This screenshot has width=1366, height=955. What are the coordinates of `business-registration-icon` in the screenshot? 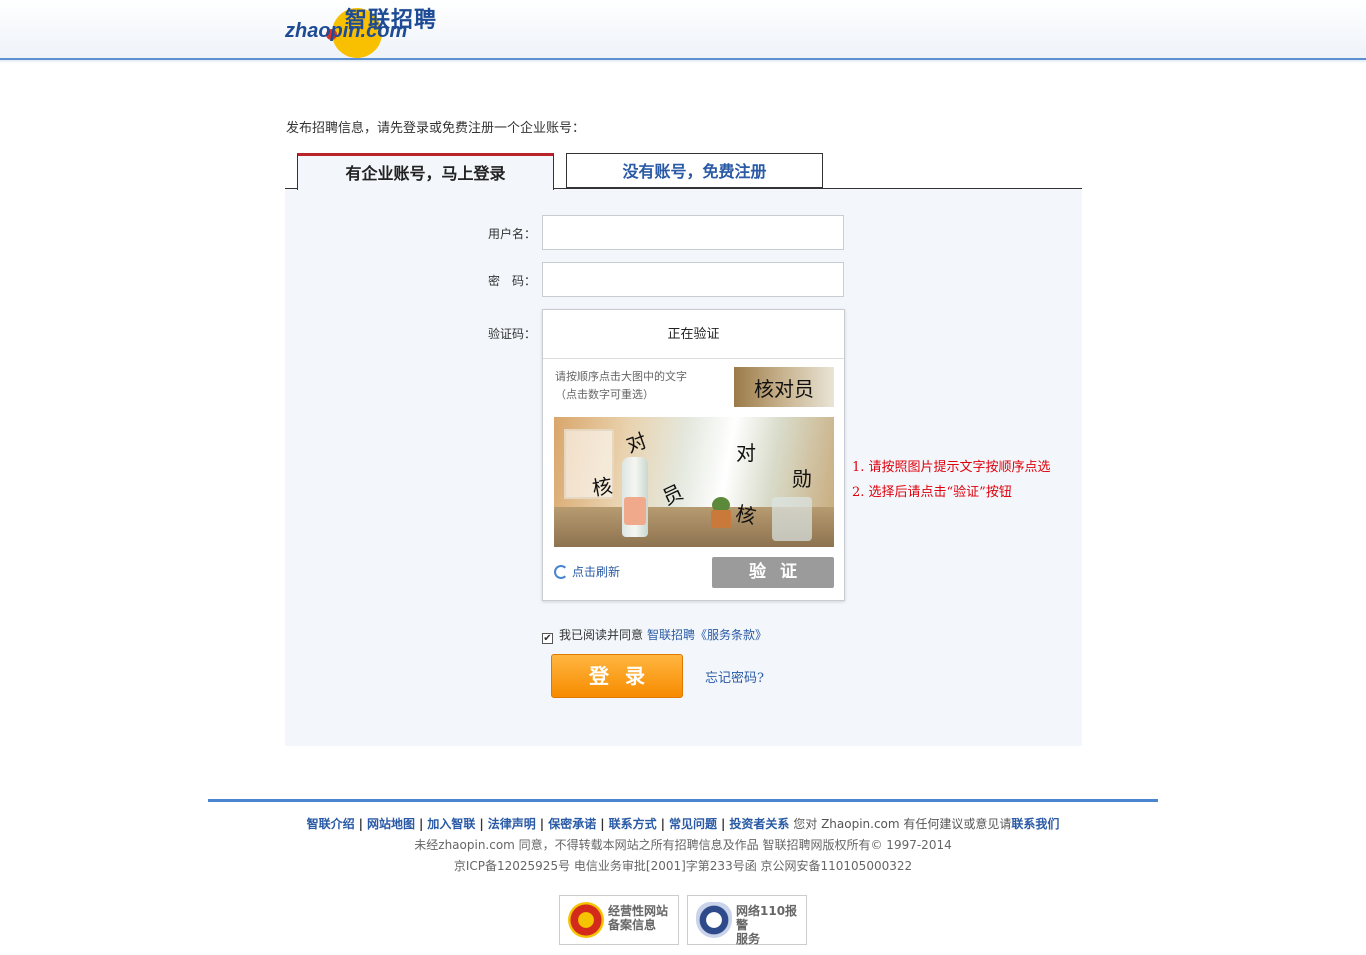 It's located at (586, 920).